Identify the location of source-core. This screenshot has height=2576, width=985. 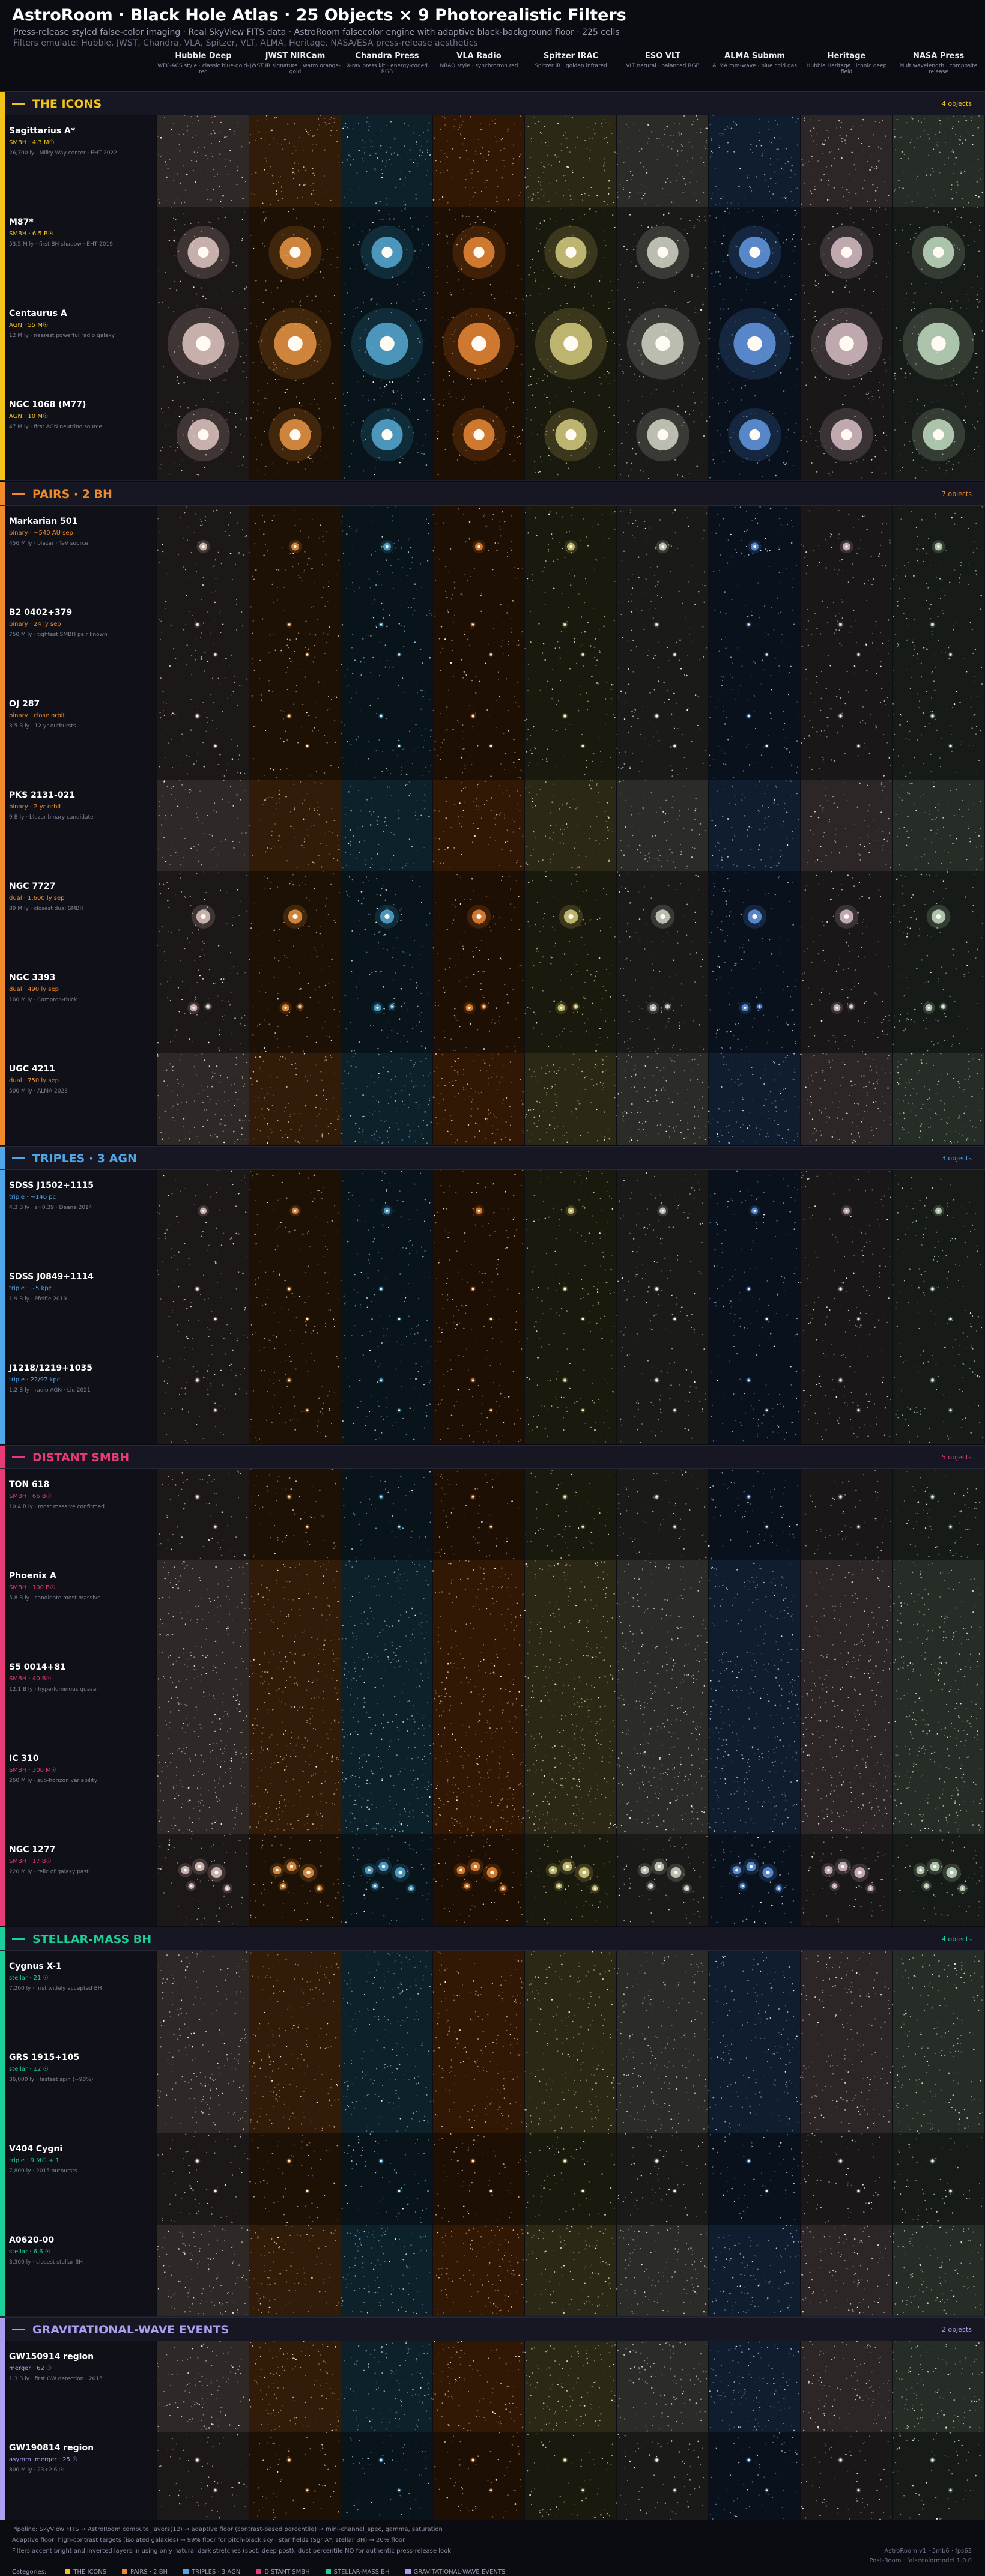
(295, 546).